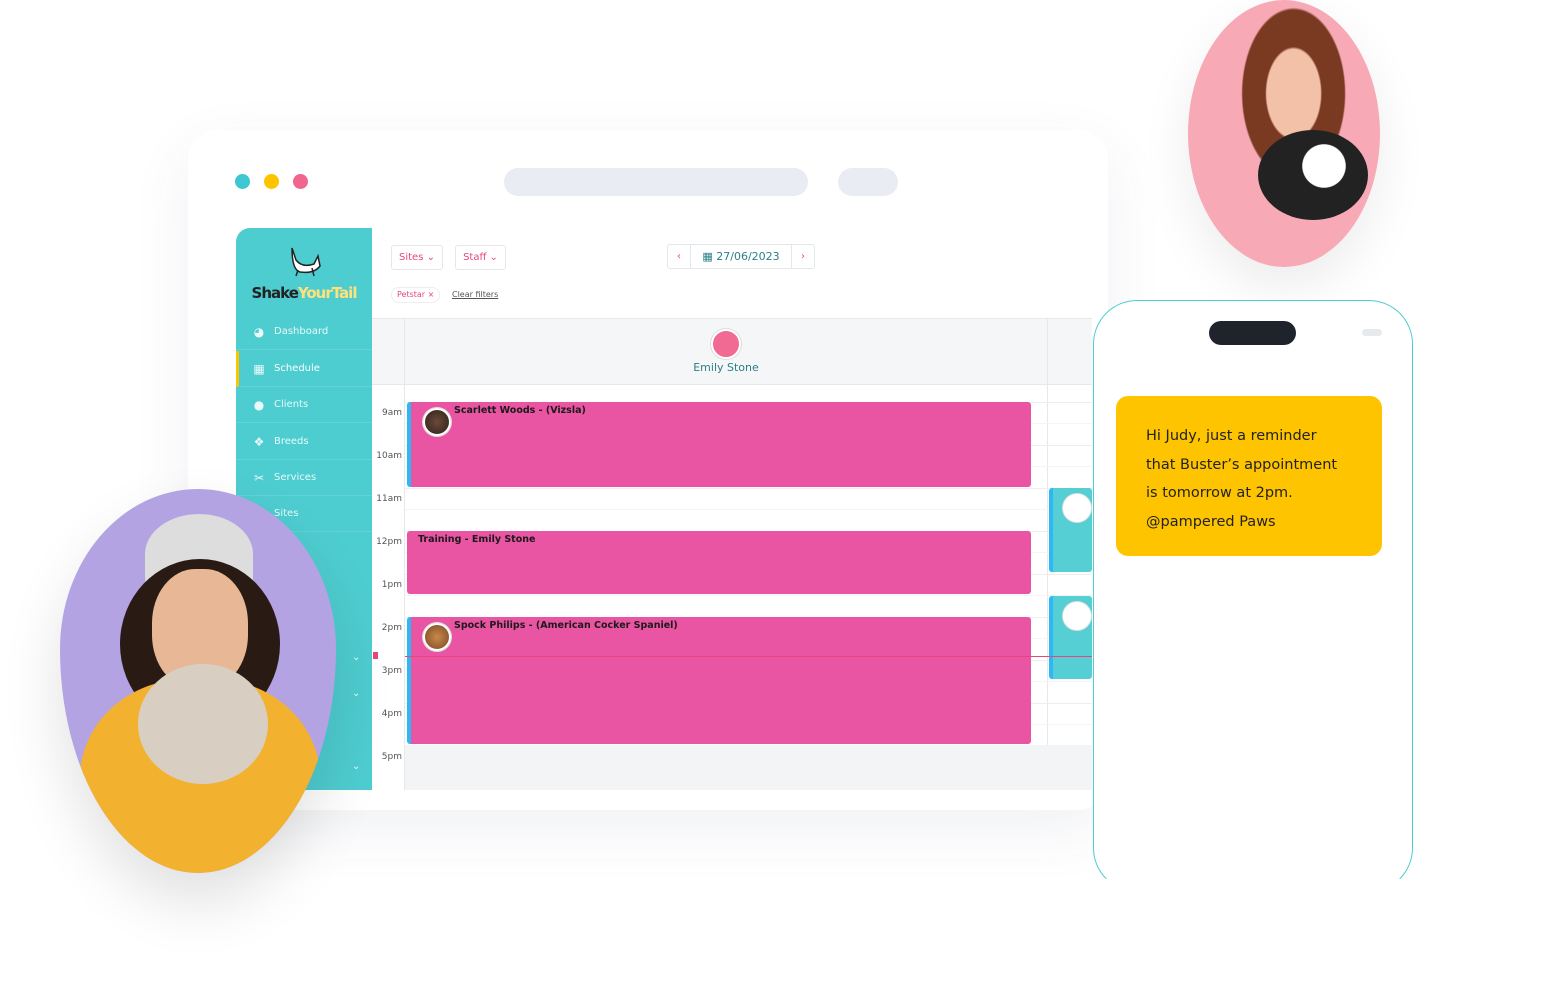  Describe the element at coordinates (1252, 333) in the screenshot. I see `phone-notch` at that location.